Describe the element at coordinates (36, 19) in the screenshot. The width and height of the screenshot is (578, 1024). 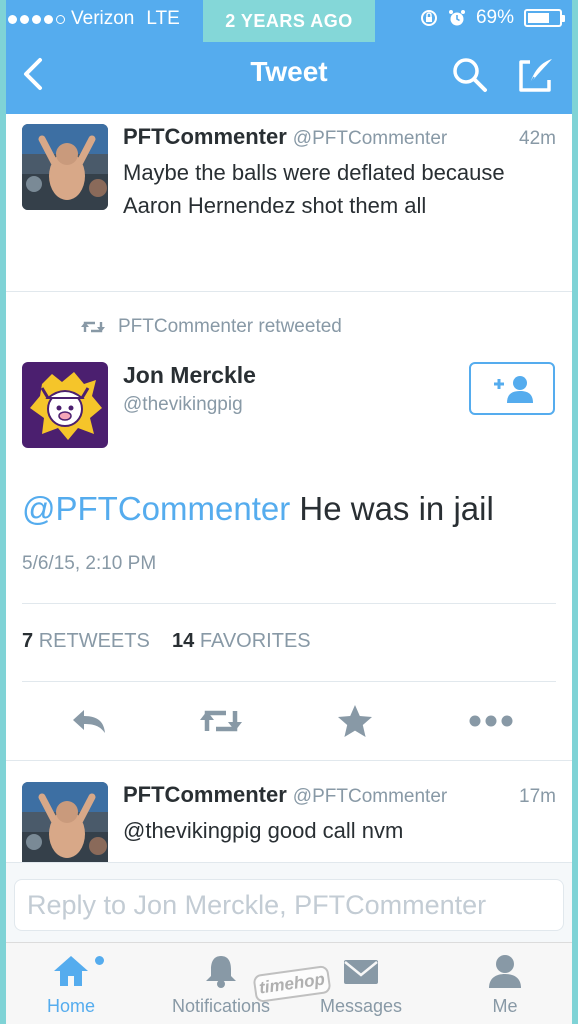
I see `signal-icon` at that location.